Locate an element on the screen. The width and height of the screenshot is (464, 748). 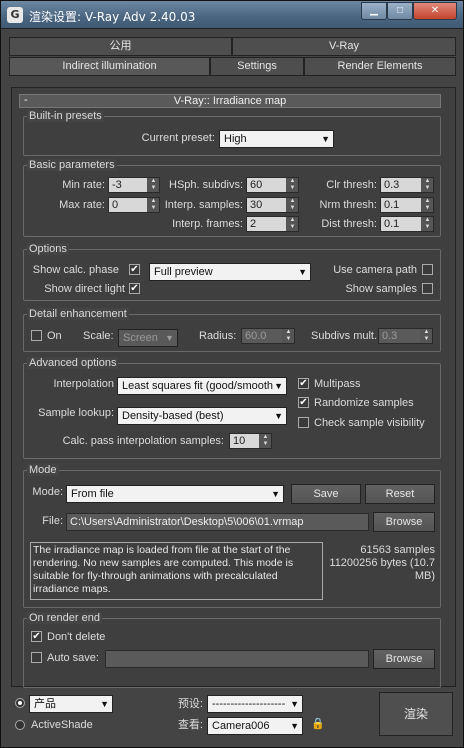
mode-select: From file ▼ is located at coordinates (175, 494).